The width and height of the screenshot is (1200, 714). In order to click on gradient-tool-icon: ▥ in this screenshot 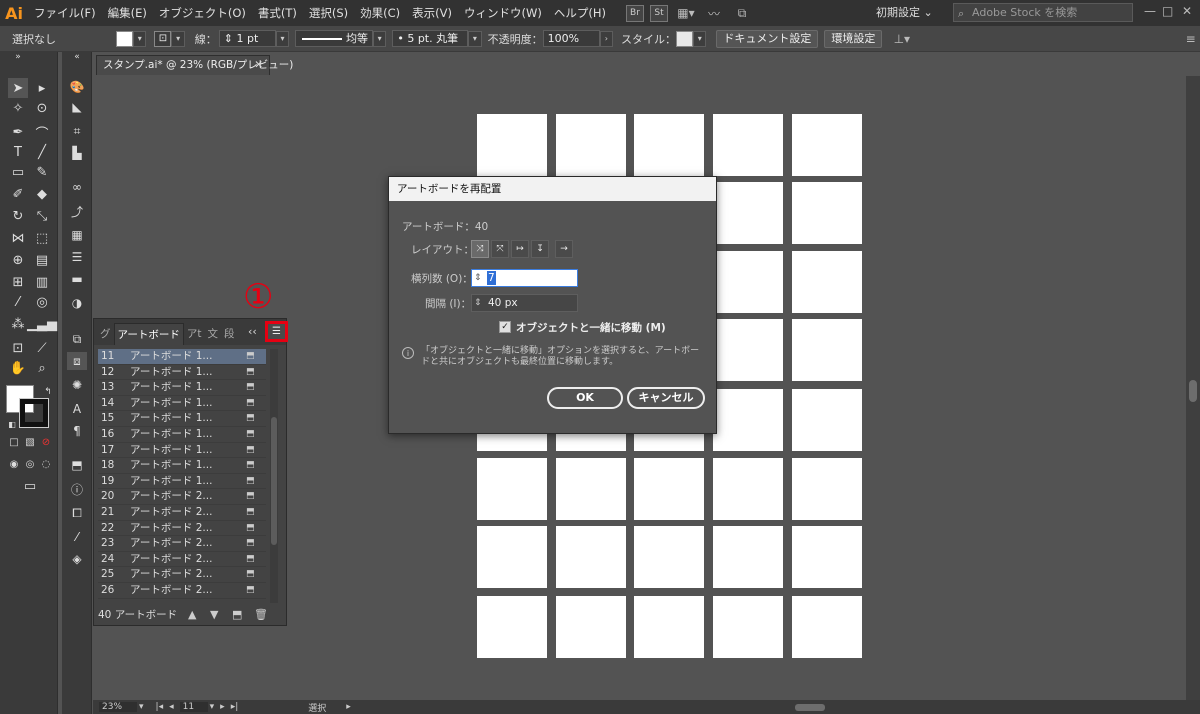, I will do `click(42, 282)`.